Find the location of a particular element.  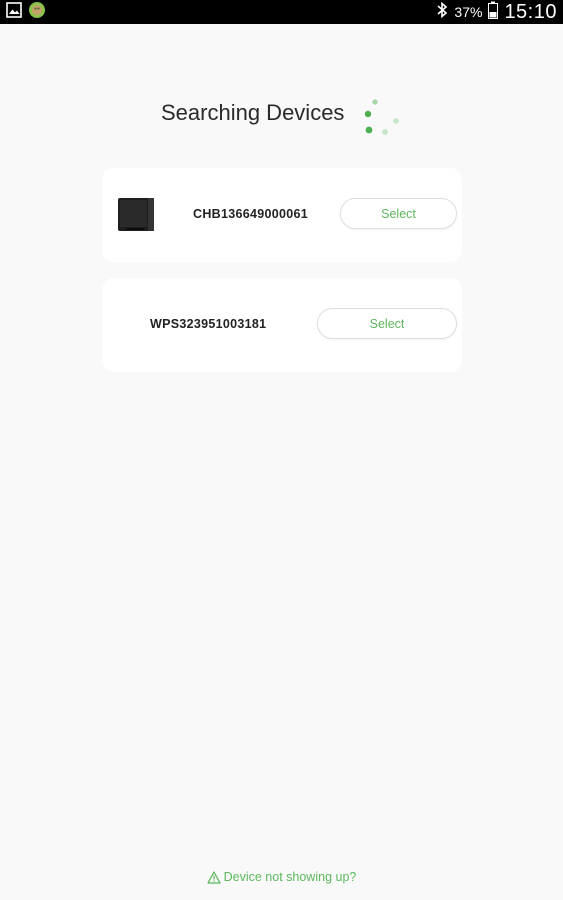

clock: 15:10 is located at coordinates (530, 11).